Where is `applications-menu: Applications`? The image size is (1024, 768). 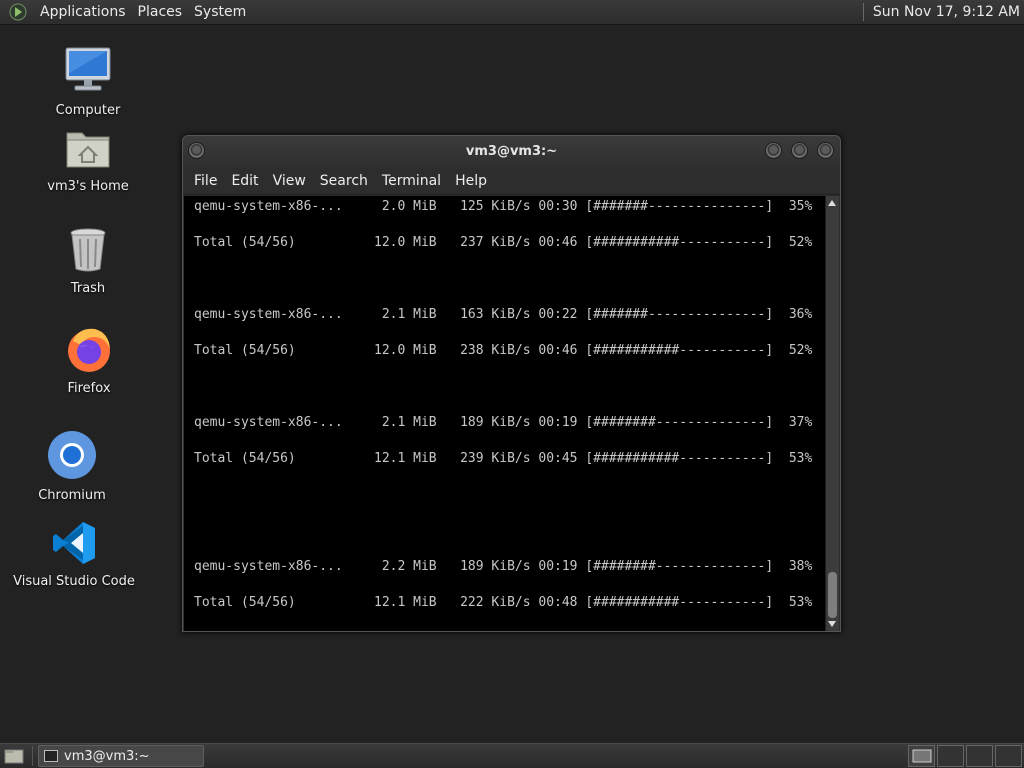
applications-menu: Applications is located at coordinates (83, 12).